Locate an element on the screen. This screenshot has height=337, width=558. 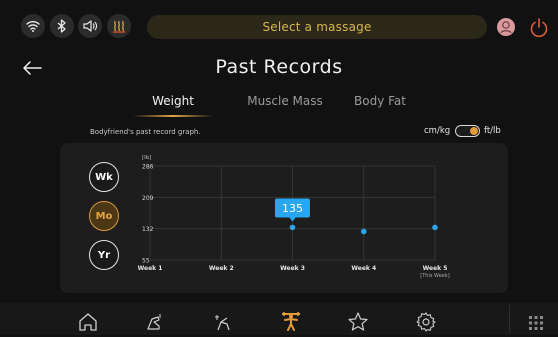
nav-divider is located at coordinates (509, 319).